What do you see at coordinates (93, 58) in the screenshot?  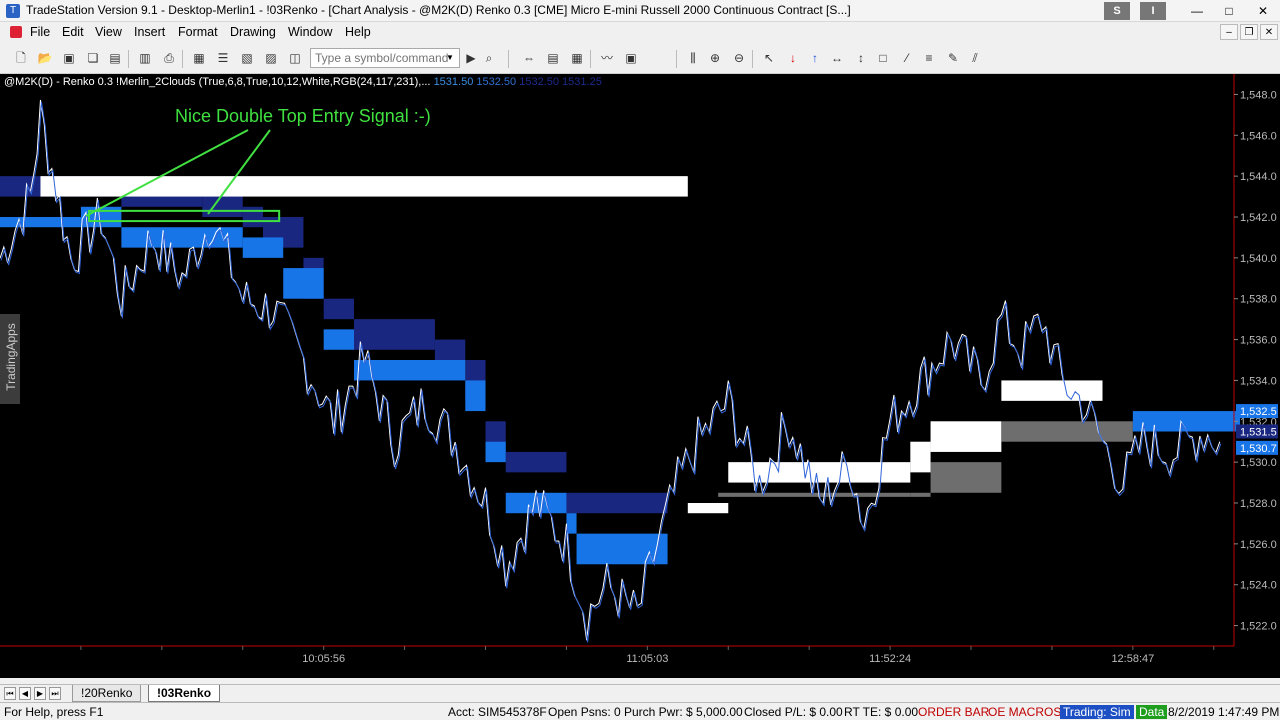 I see `new-window-icon: ❏` at bounding box center [93, 58].